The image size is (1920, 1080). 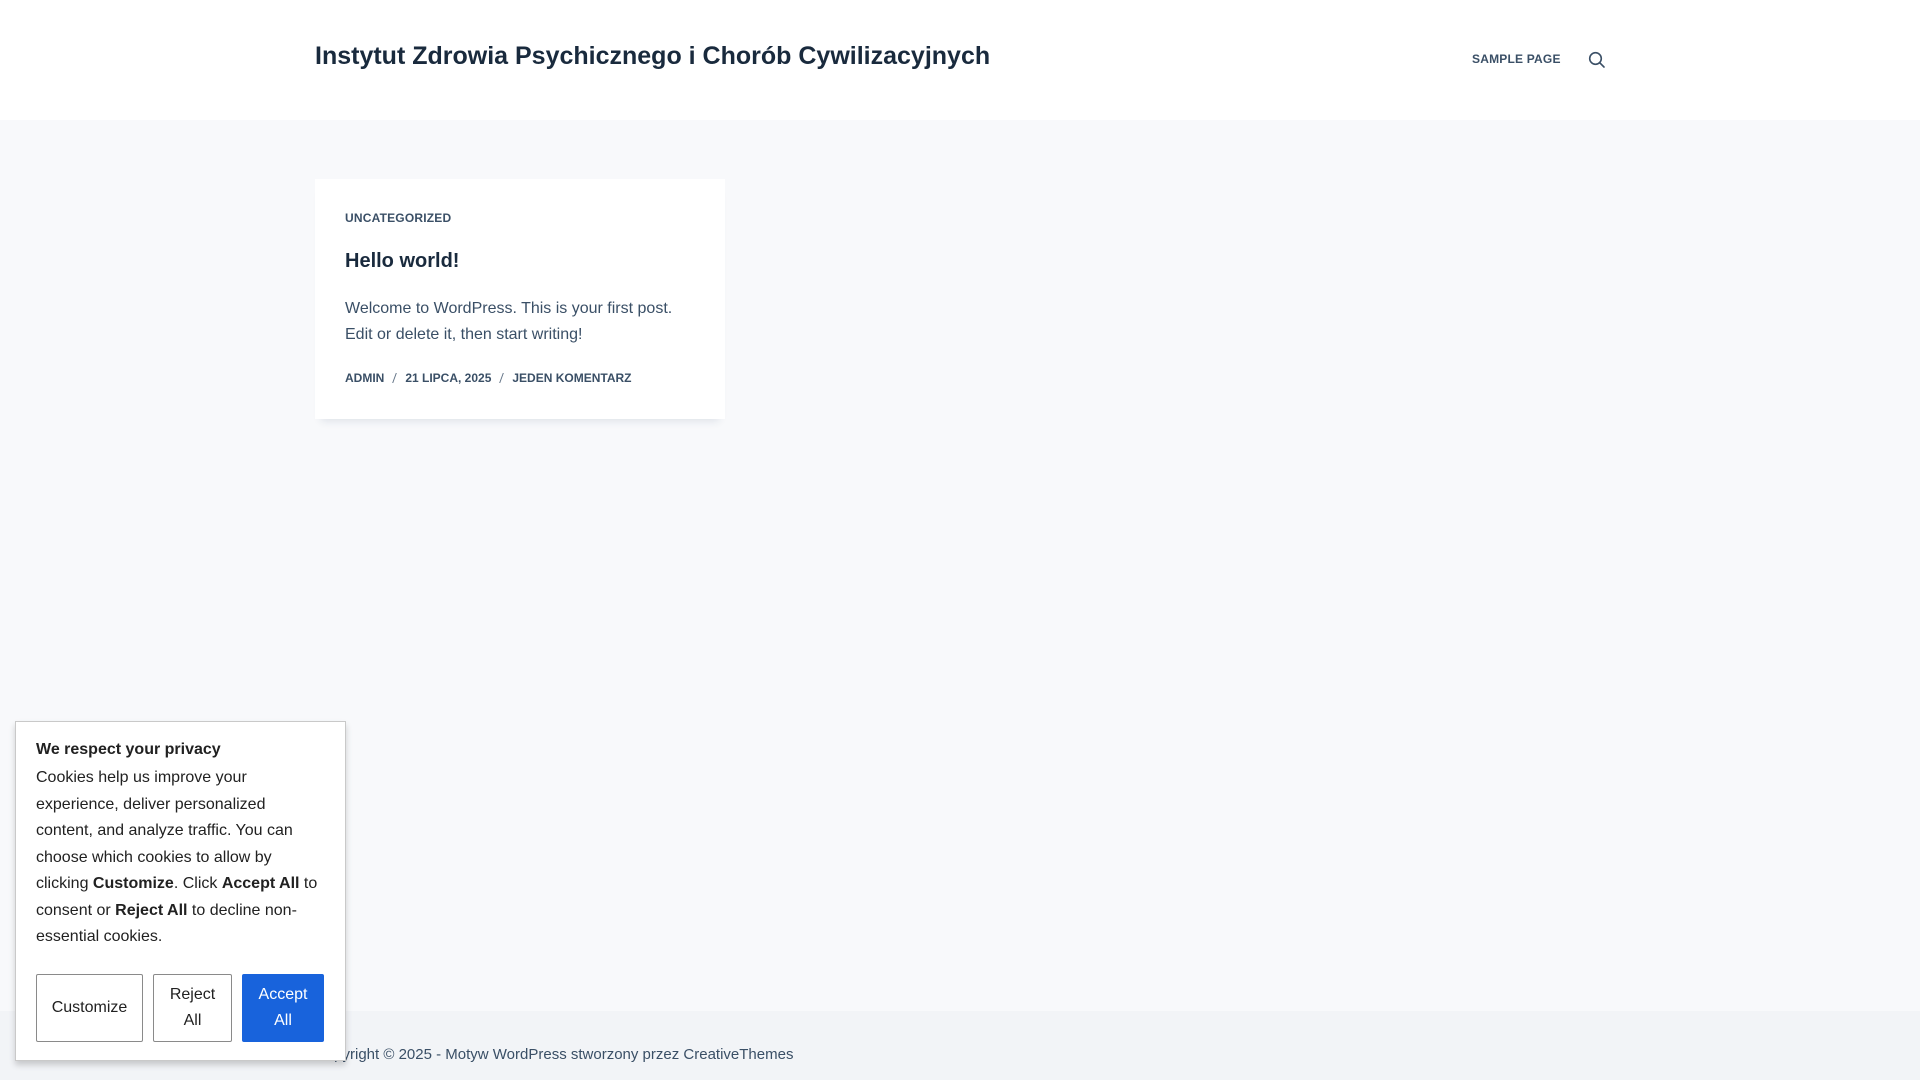 What do you see at coordinates (192, 1008) in the screenshot?
I see `reject-all-button: Reject All` at bounding box center [192, 1008].